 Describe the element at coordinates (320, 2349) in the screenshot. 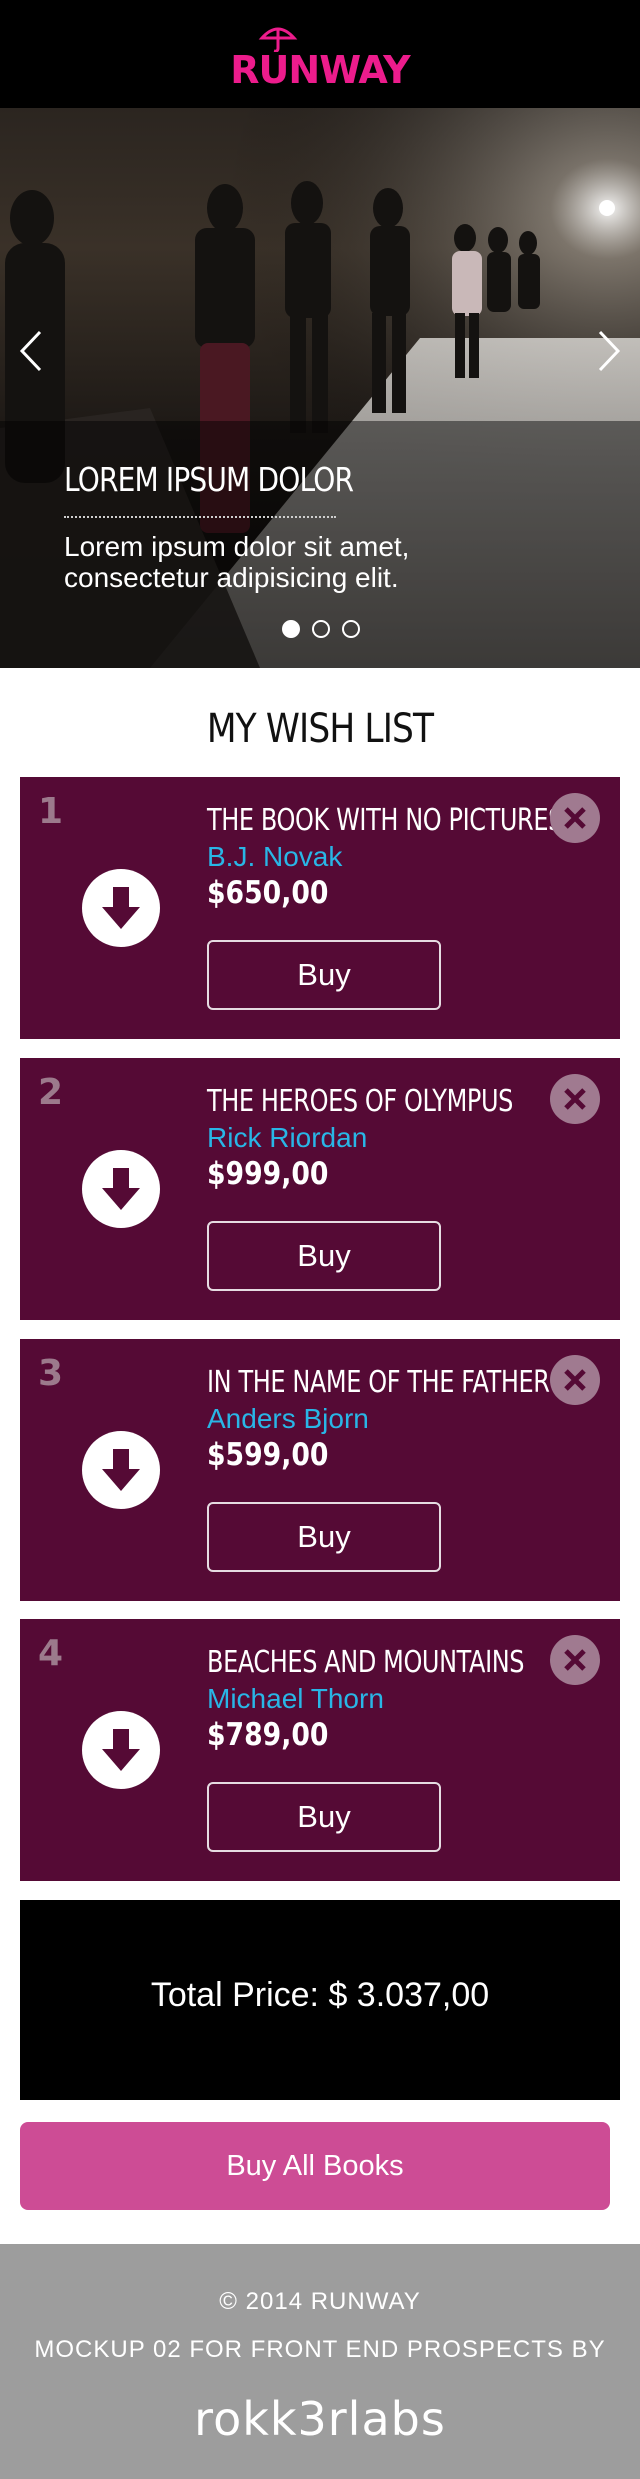

I see `footer-credit: MOCKUP 02 FOR FRONT END PROSPECTS BY` at that location.